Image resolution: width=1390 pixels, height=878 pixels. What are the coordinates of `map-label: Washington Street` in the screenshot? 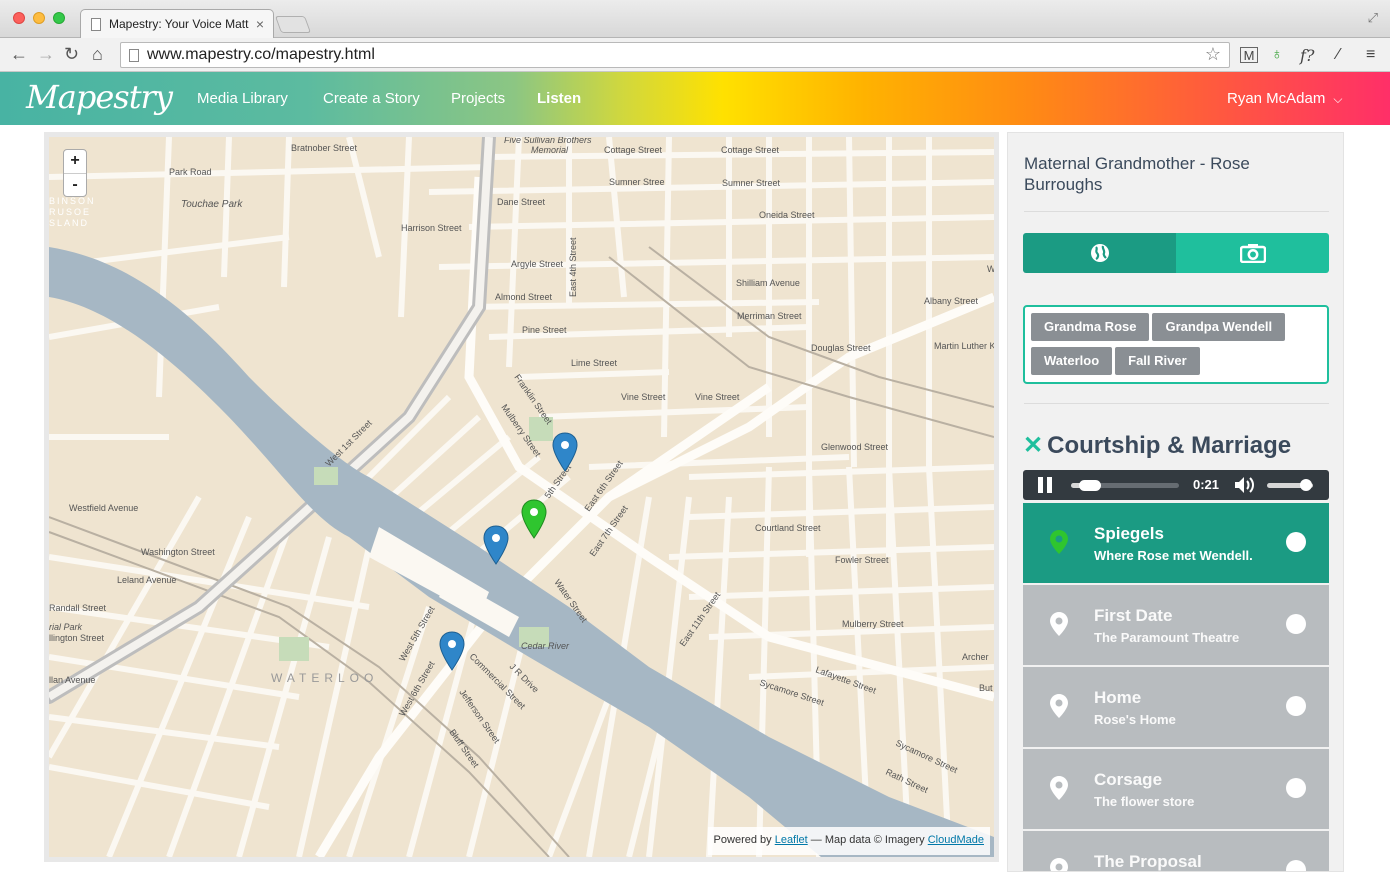 It's located at (178, 552).